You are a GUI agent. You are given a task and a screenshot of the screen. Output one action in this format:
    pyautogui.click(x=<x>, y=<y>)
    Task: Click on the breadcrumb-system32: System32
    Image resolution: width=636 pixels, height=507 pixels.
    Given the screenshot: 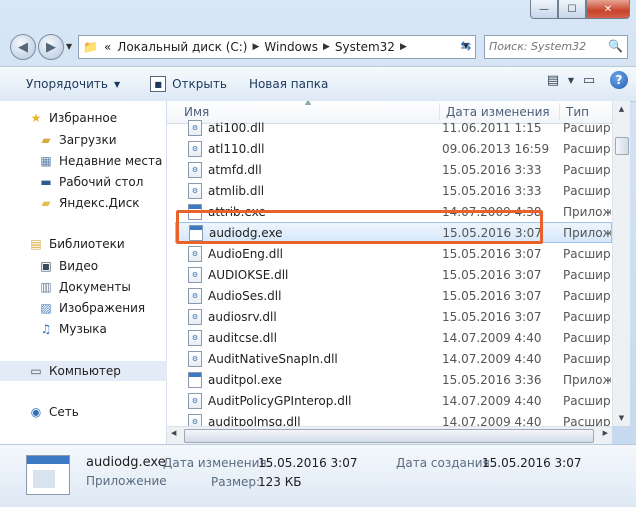 What is the action you would take?
    pyautogui.click(x=365, y=47)
    